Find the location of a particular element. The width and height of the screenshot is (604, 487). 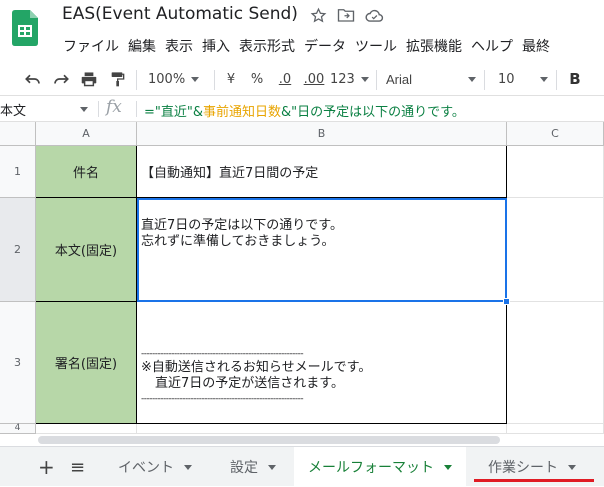

menu-last-edit: 最終 is located at coordinates (537, 46).